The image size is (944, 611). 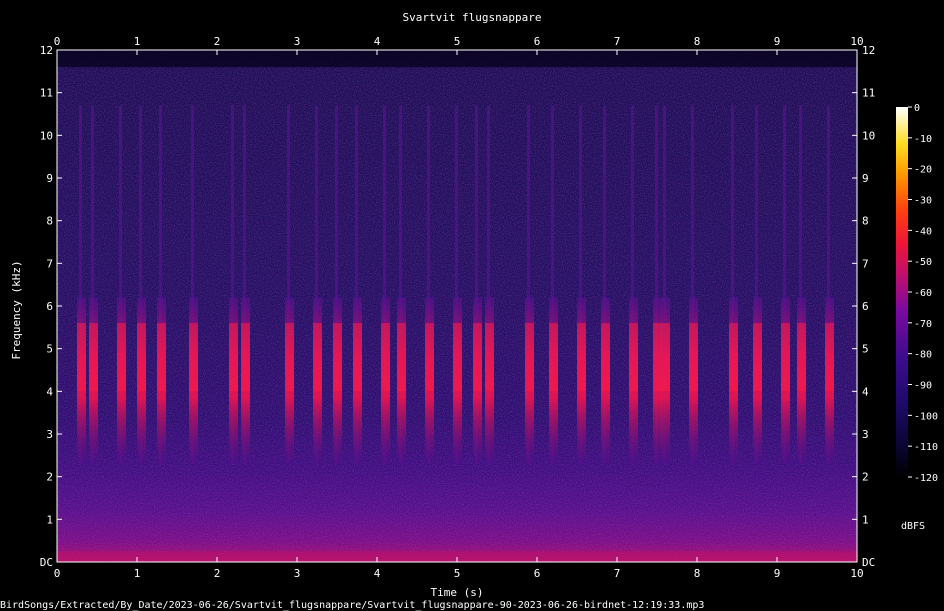 What do you see at coordinates (926, 416) in the screenshot?
I see `colorbar-tick-label: -100` at bounding box center [926, 416].